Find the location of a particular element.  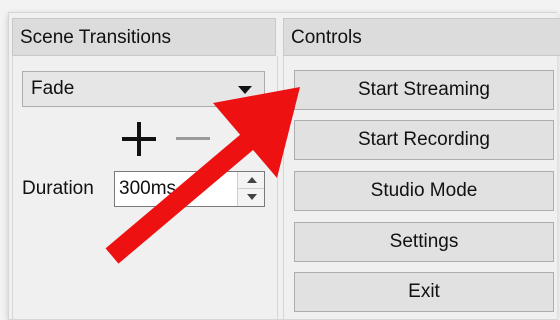

transition-select-value: Fade is located at coordinates (53, 88).